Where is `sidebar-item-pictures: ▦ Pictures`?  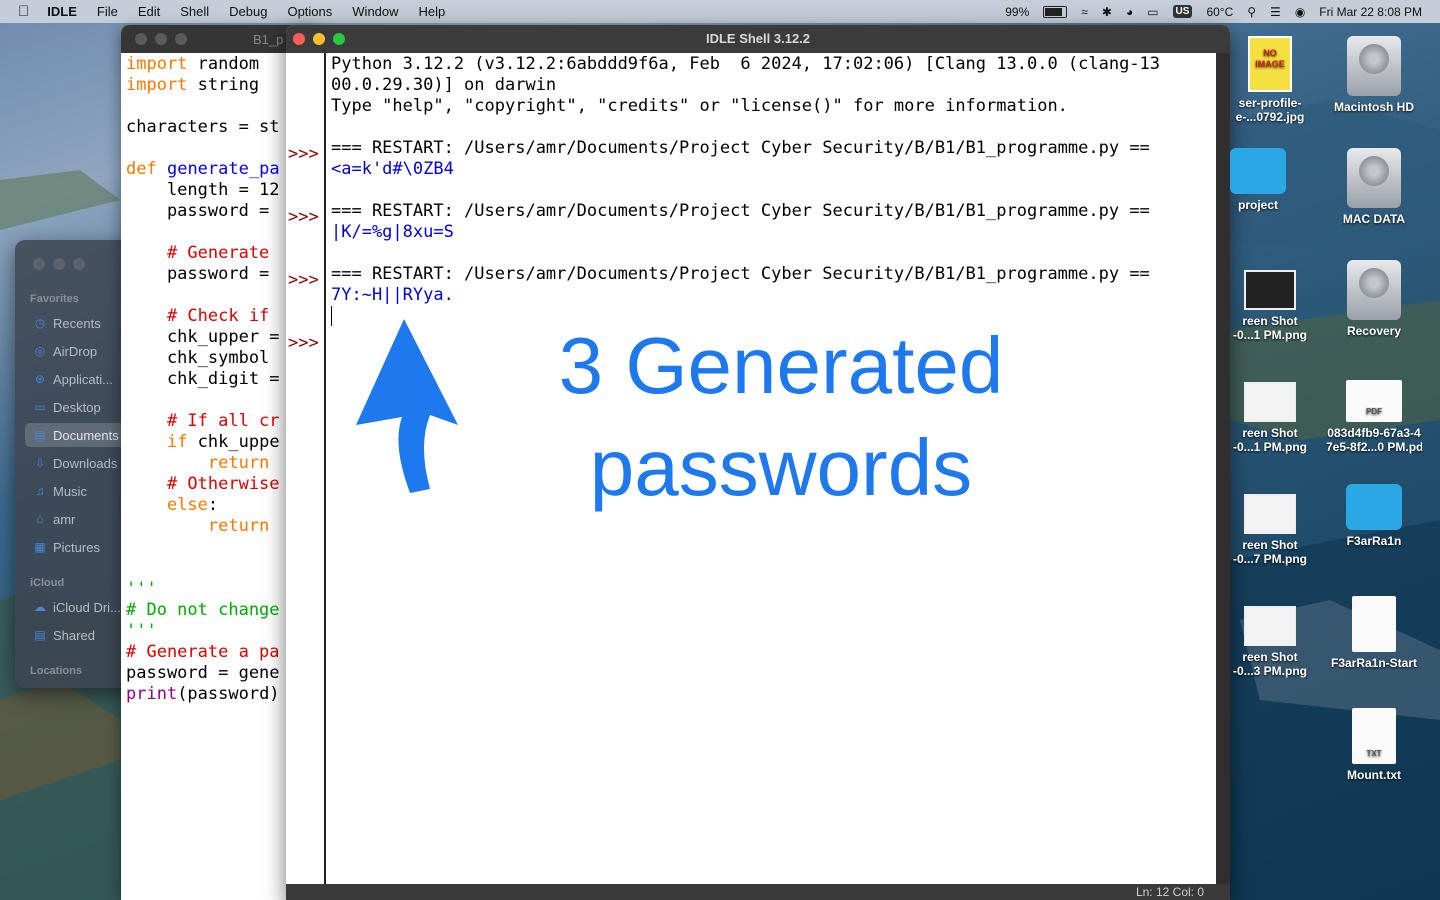 sidebar-item-pictures: ▦ Pictures is located at coordinates (80, 547).